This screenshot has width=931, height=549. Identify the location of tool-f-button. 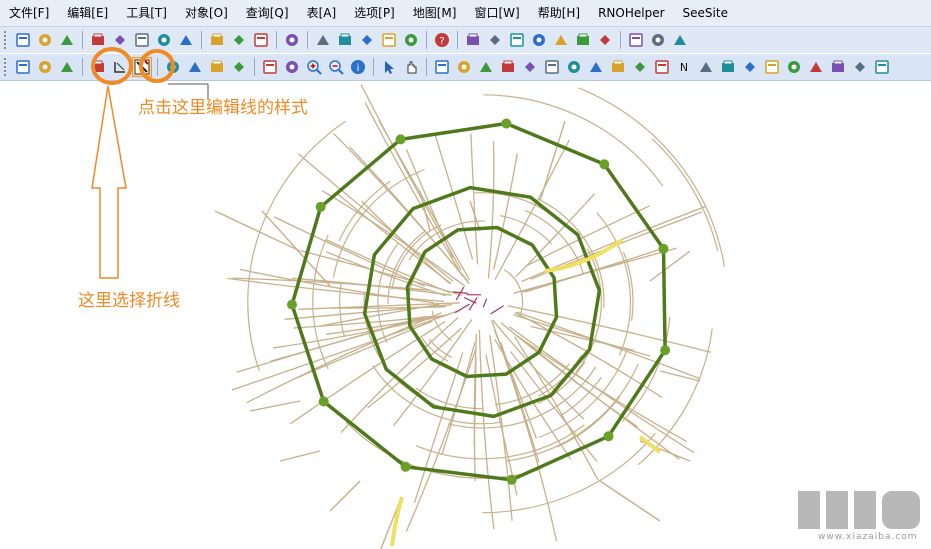
(583, 40).